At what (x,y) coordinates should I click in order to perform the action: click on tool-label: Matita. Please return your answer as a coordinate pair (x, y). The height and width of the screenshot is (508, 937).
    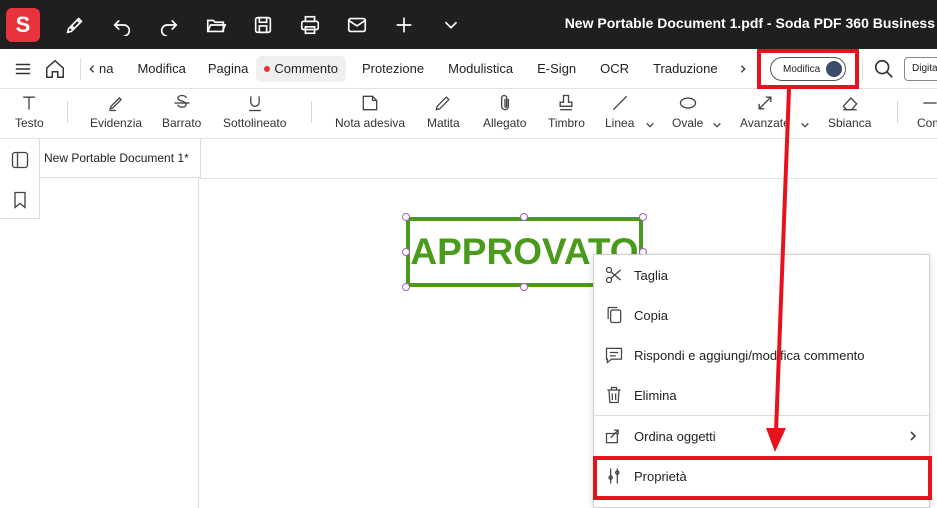
    Looking at the image, I should click on (443, 123).